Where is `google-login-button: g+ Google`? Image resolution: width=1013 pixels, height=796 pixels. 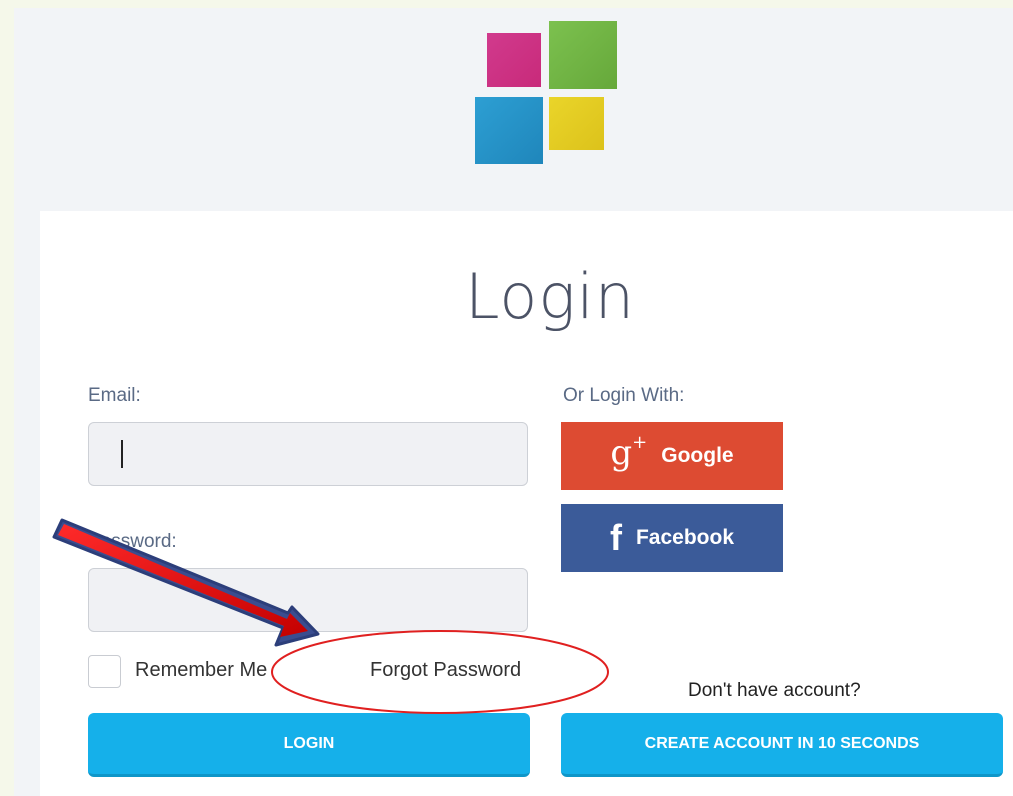
google-login-button: g+ Google is located at coordinates (672, 456).